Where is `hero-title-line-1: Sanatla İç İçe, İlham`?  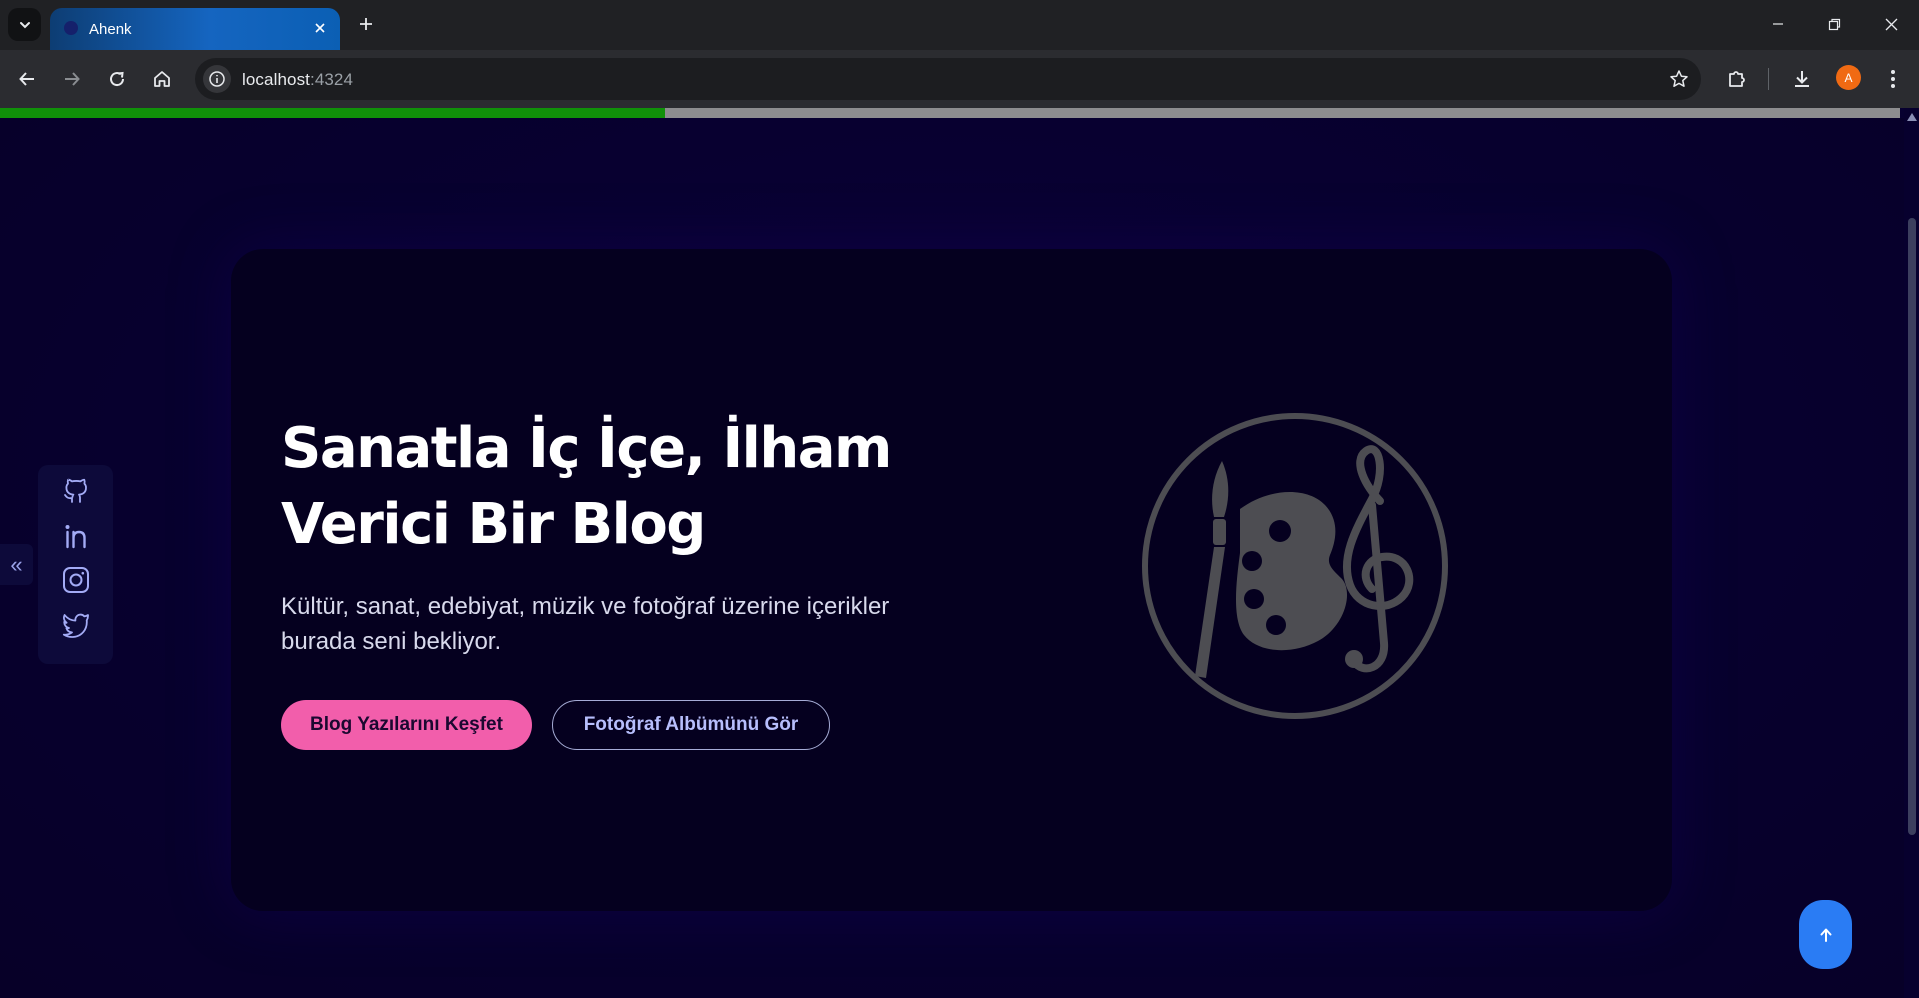
hero-title-line-1: Sanatla İç İçe, İlham is located at coordinates (586, 448).